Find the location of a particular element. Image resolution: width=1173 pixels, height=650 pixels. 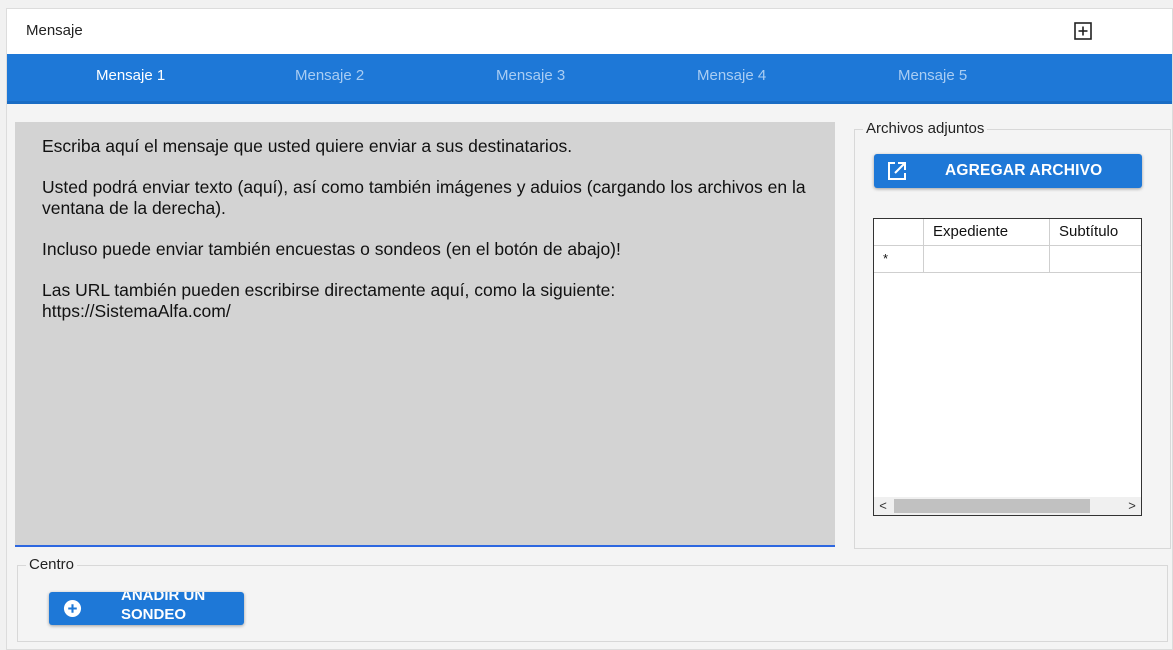

external-link-icon is located at coordinates (897, 171).